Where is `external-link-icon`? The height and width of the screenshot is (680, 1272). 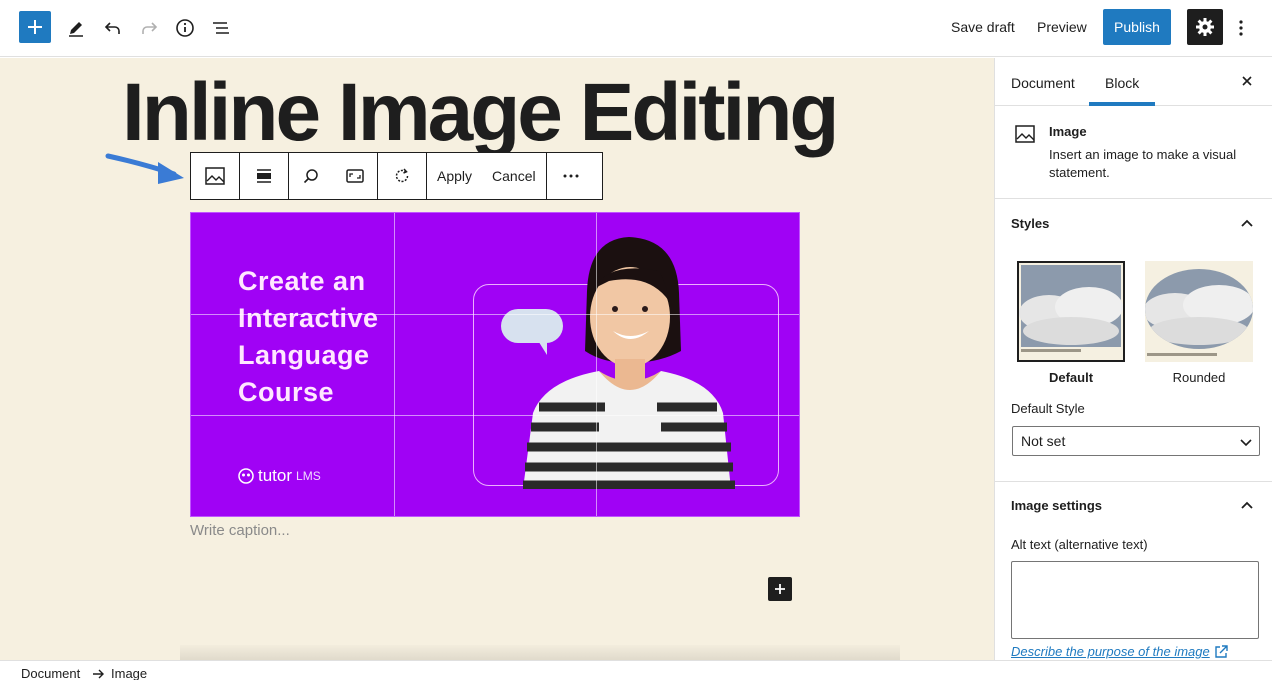 external-link-icon is located at coordinates (1221, 651).